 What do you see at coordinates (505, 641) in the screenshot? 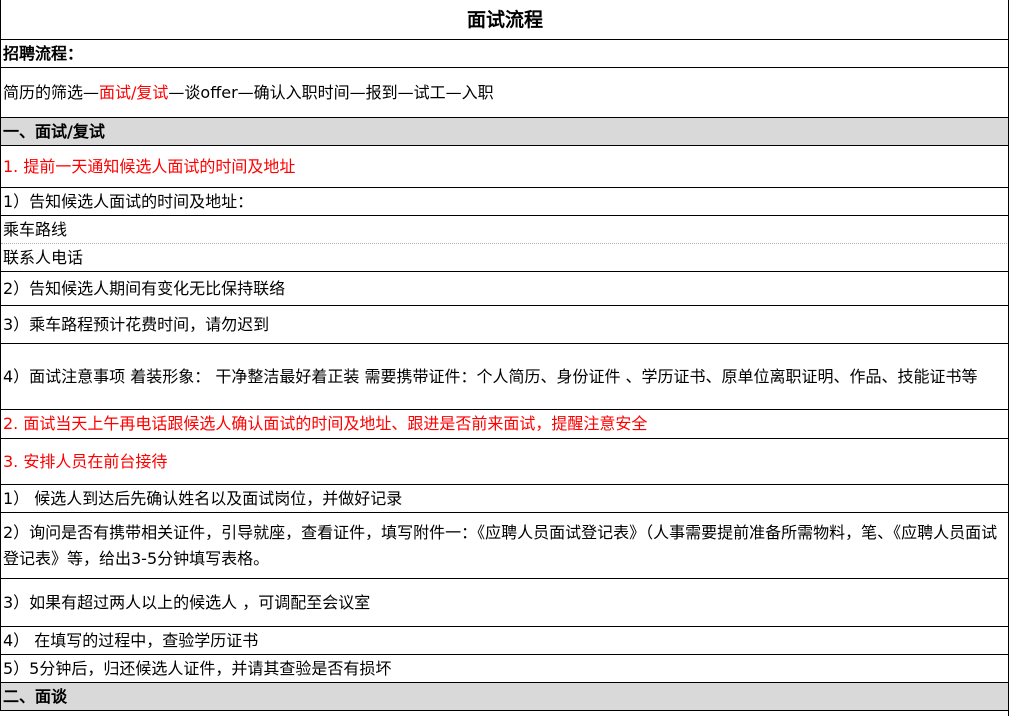
I see `step-3-item-4: 4） 在填写的过程中，查验学历证书` at bounding box center [505, 641].